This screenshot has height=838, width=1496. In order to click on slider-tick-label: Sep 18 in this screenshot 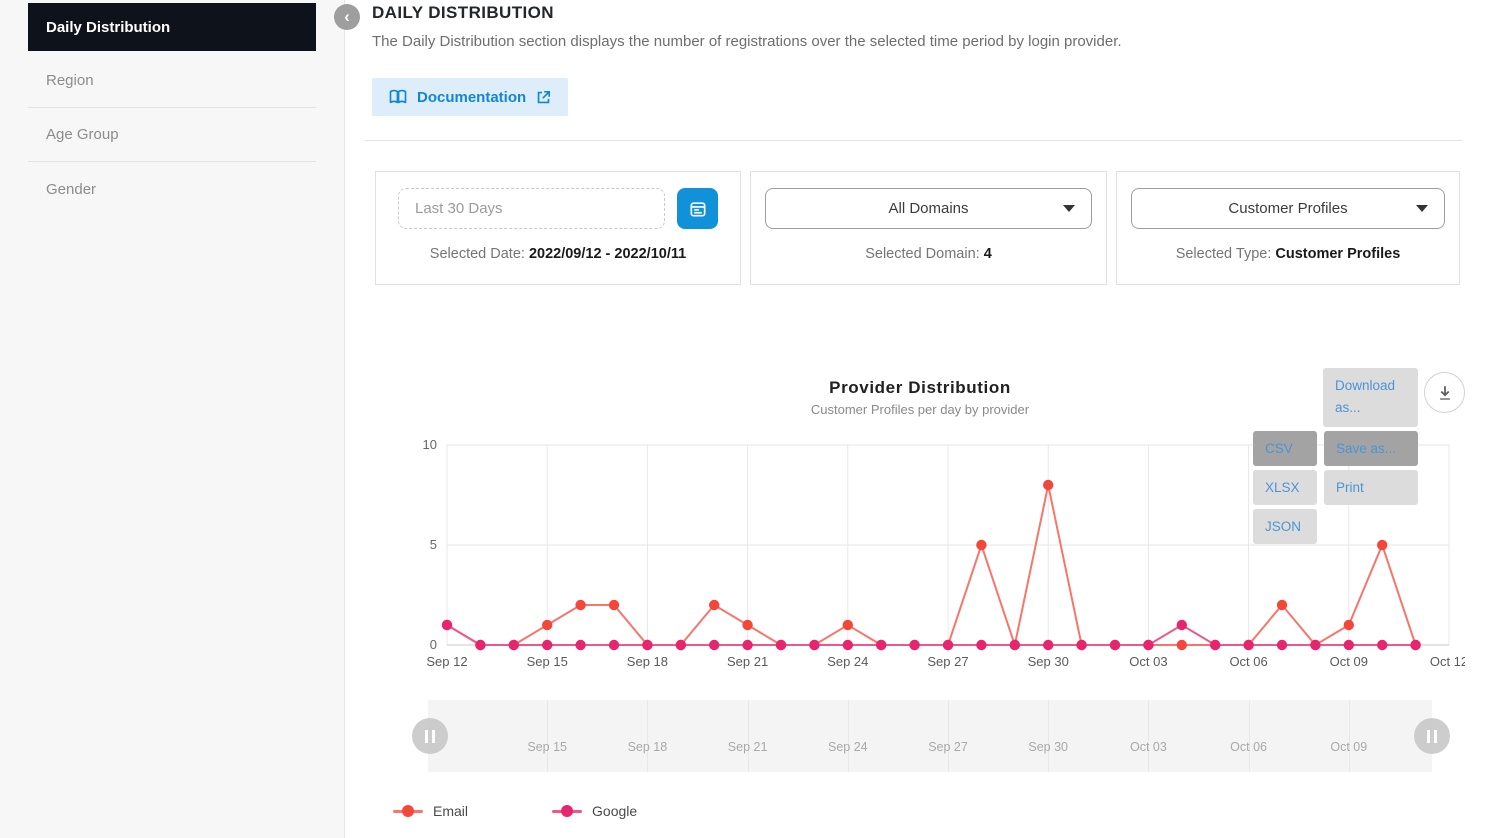, I will do `click(647, 747)`.